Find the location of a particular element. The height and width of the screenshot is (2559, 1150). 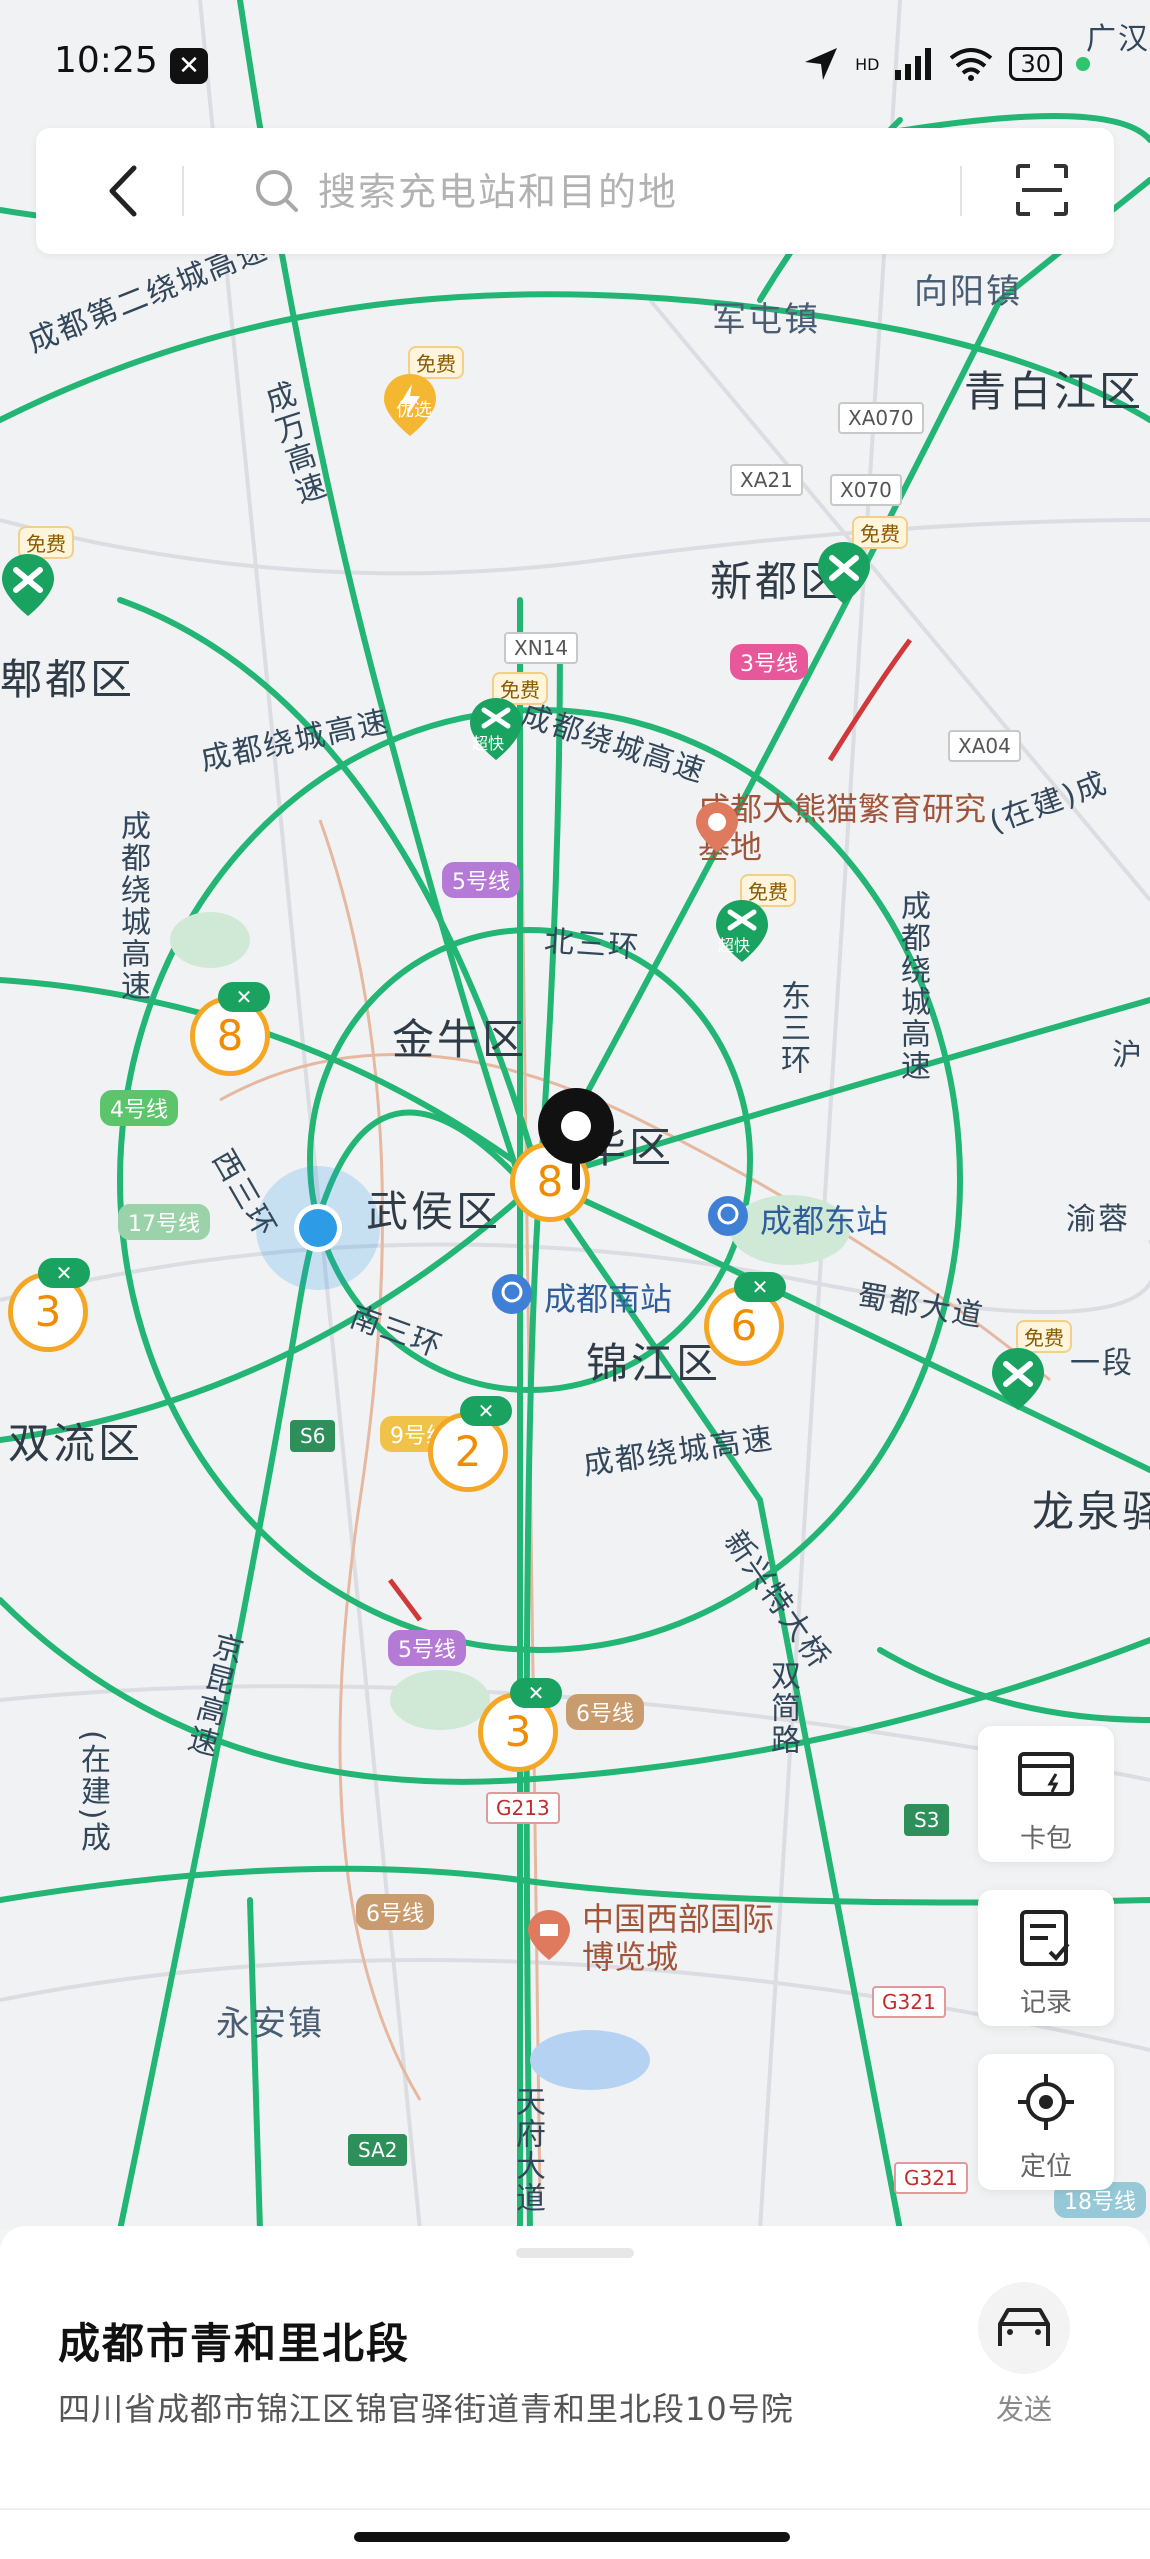

town-label-yongan: 永安镇 is located at coordinates (270, 2024).